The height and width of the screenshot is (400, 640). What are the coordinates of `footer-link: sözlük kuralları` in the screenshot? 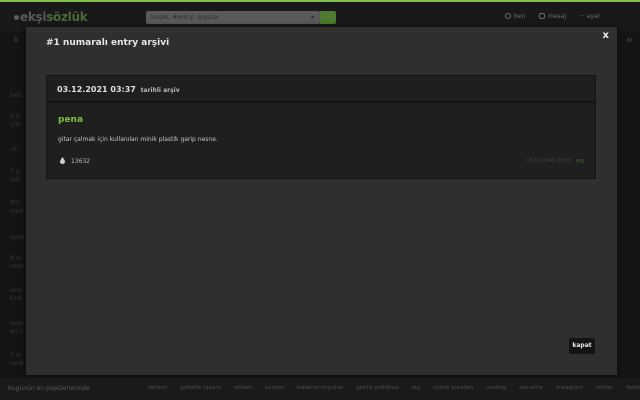 It's located at (453, 388).